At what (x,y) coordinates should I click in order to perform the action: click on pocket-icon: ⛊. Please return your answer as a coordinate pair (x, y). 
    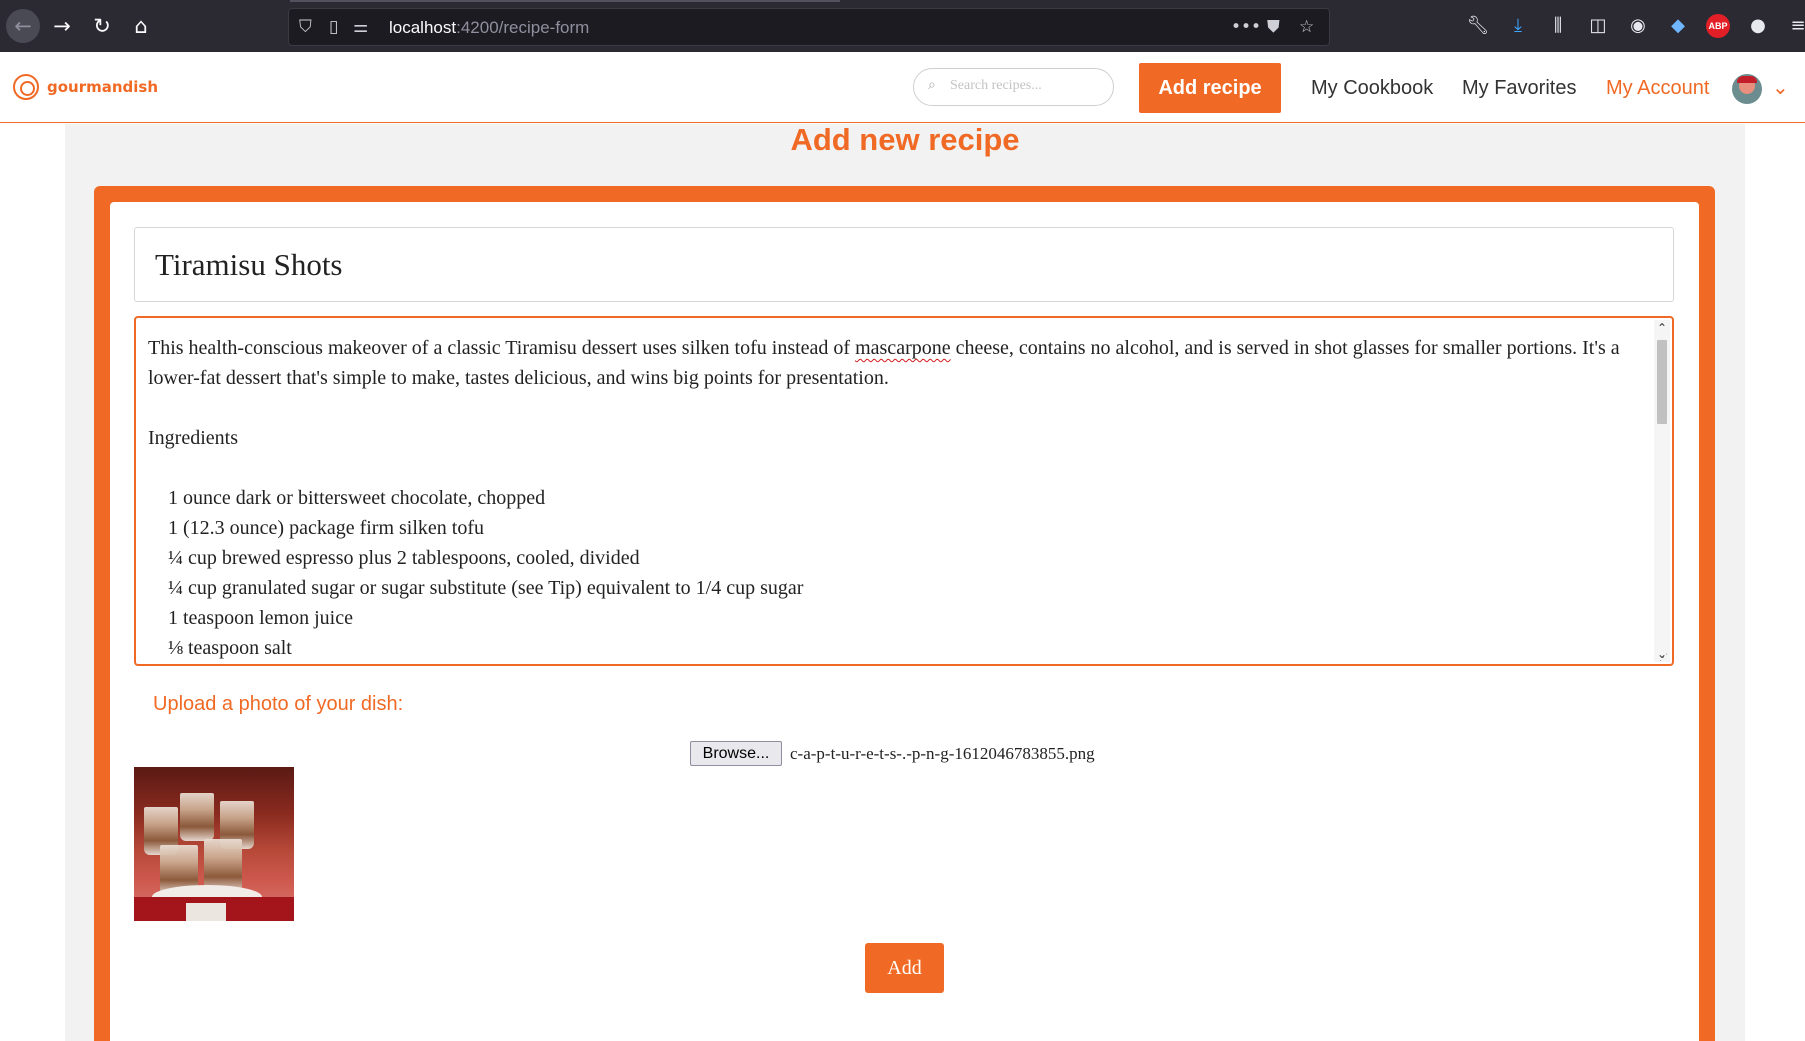
    Looking at the image, I should click on (1273, 27).